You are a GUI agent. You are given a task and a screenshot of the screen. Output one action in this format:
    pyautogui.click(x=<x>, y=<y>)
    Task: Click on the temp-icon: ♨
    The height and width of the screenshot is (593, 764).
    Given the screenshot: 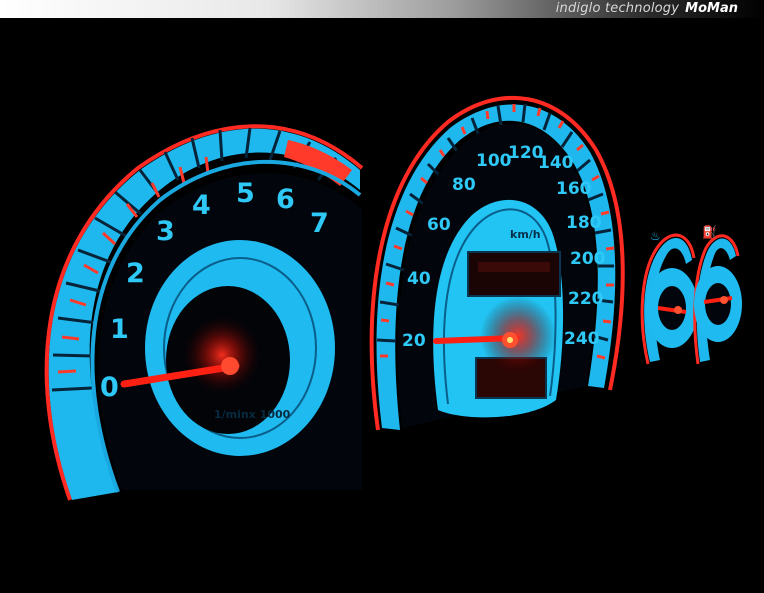 What is the action you would take?
    pyautogui.click(x=655, y=236)
    